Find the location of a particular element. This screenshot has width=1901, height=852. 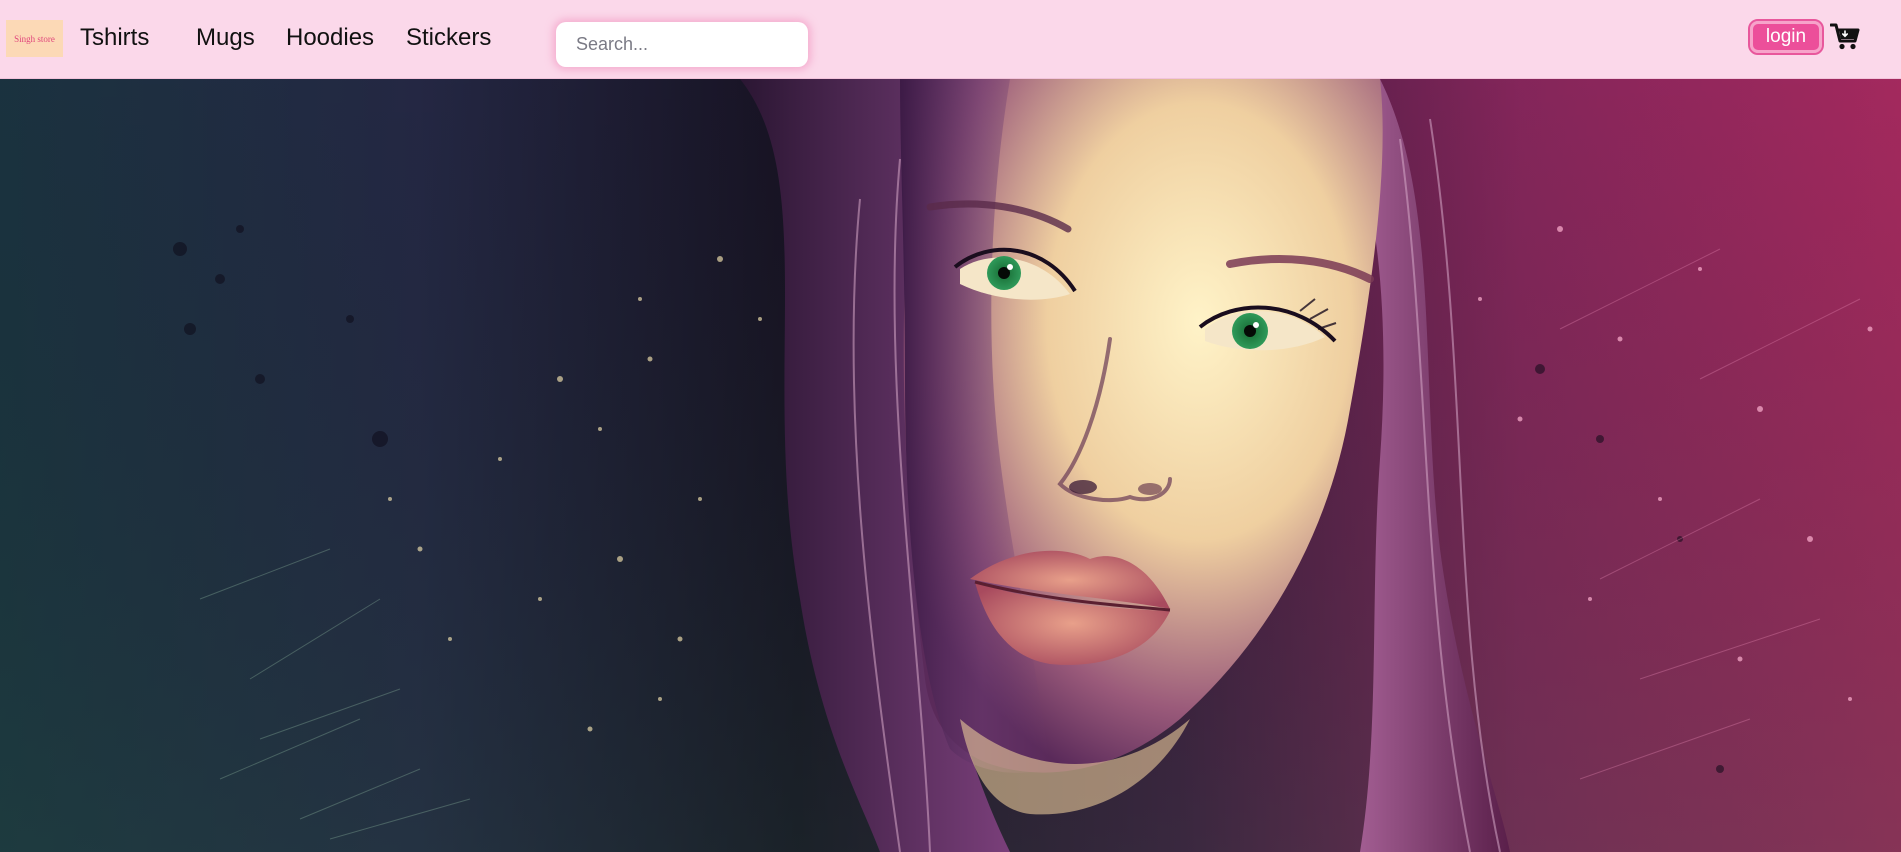

nav-link-hoodies: Hoodies is located at coordinates (330, 38).